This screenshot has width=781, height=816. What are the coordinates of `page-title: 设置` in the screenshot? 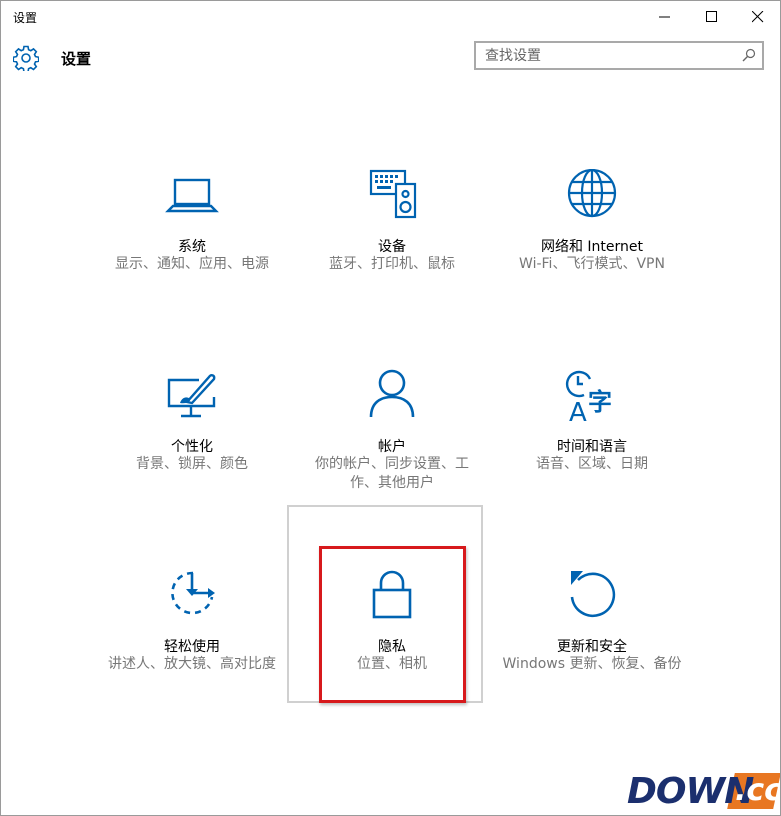 It's located at (76, 59).